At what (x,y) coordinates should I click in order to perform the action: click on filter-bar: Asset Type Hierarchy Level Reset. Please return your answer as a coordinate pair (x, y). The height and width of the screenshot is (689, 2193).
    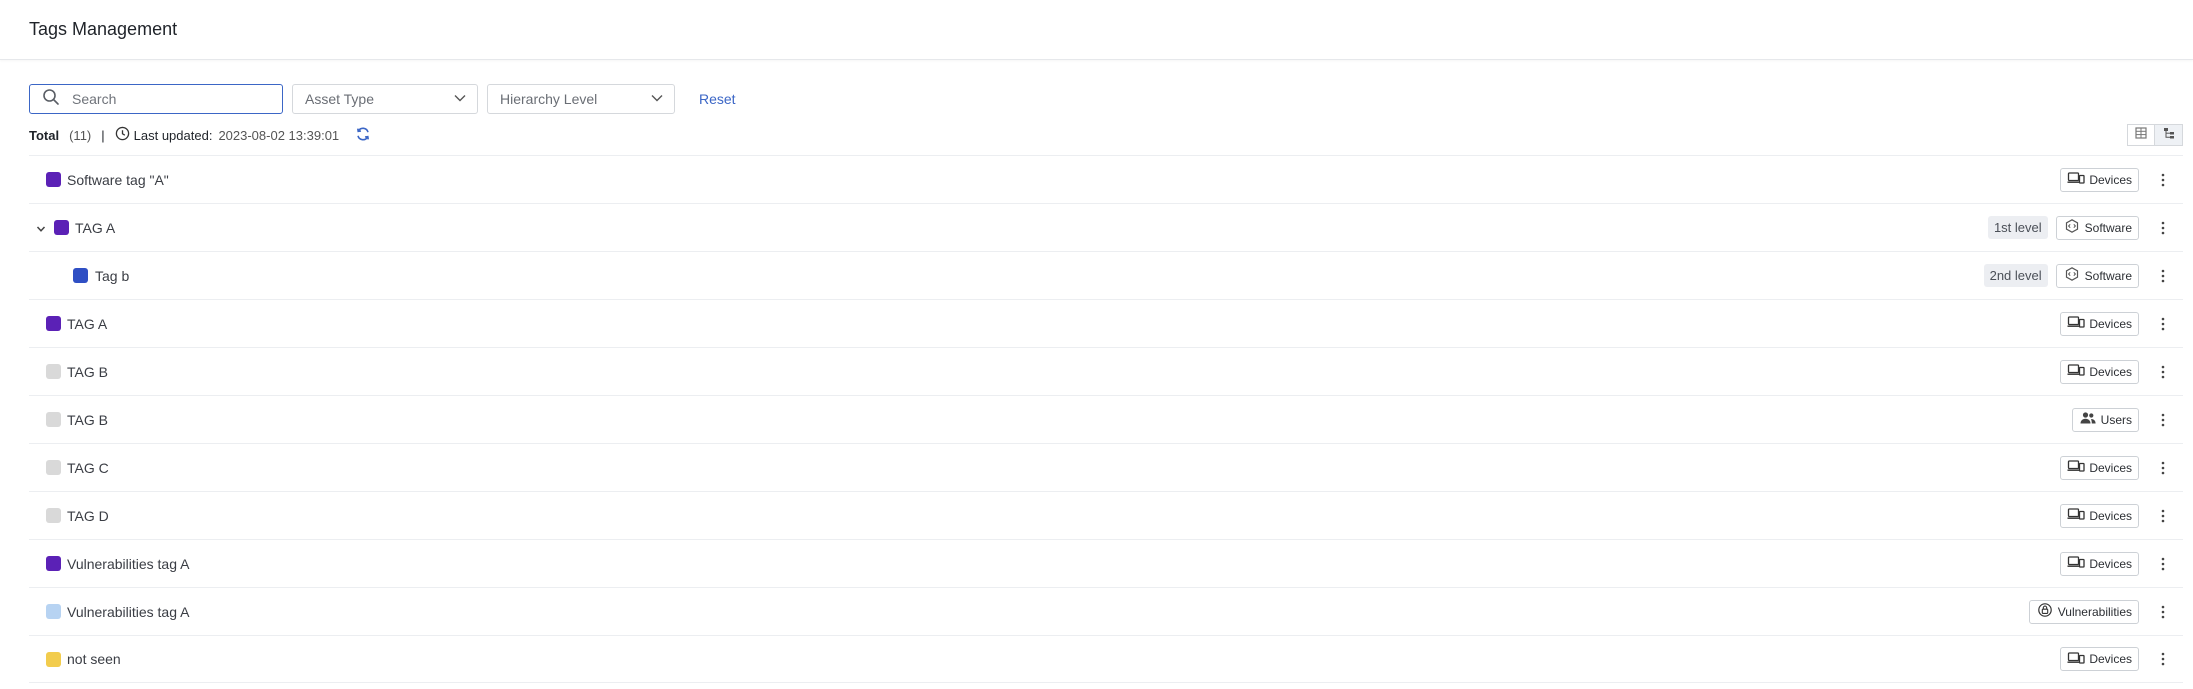
    Looking at the image, I should click on (382, 99).